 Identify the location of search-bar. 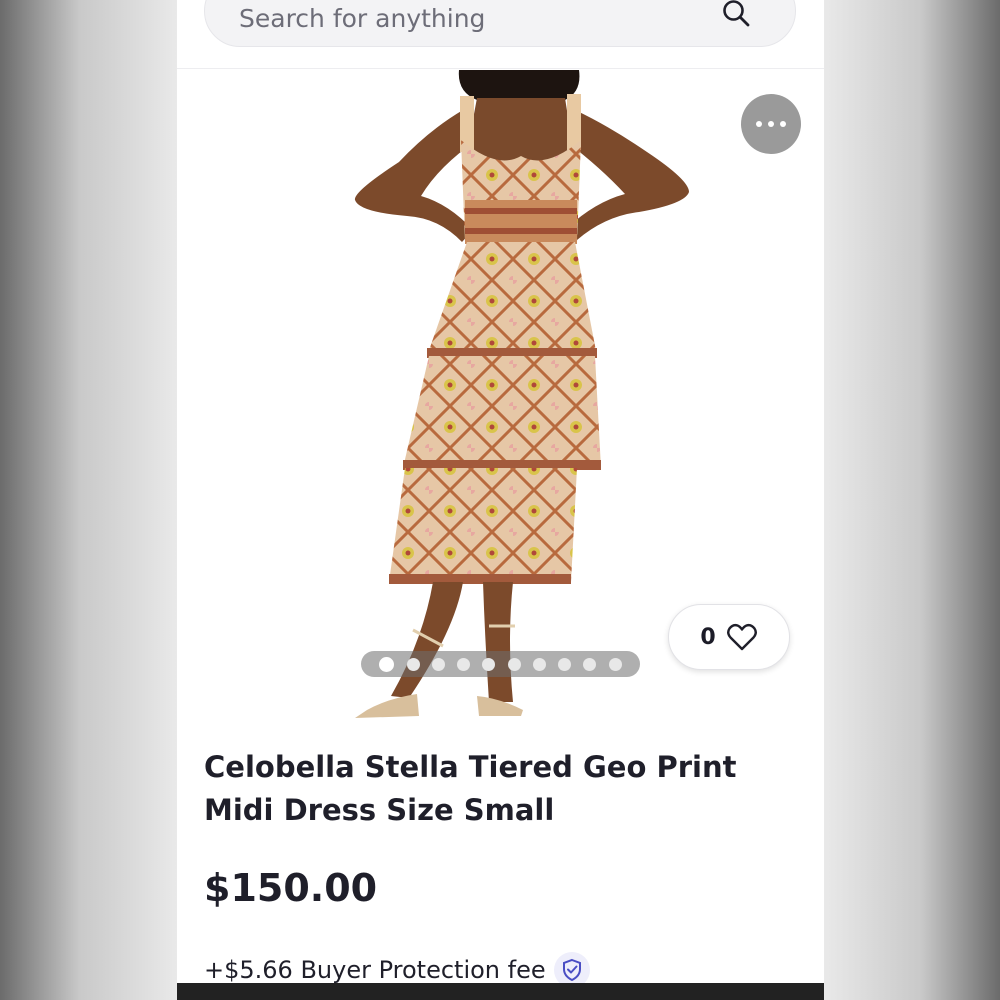
(500, 23).